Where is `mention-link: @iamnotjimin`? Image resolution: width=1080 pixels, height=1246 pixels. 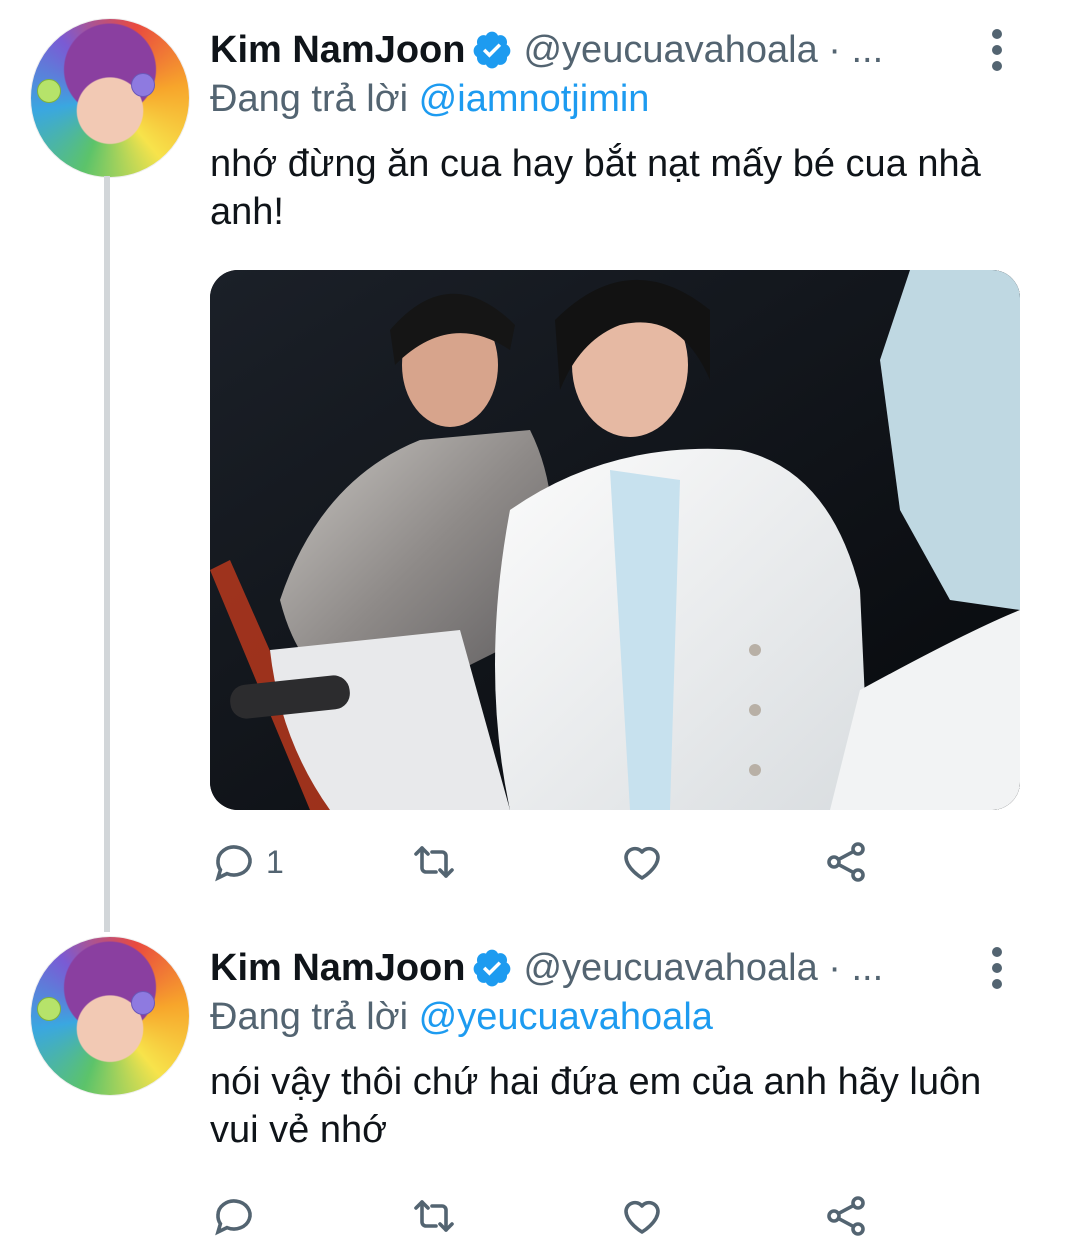 mention-link: @iamnotjimin is located at coordinates (534, 99).